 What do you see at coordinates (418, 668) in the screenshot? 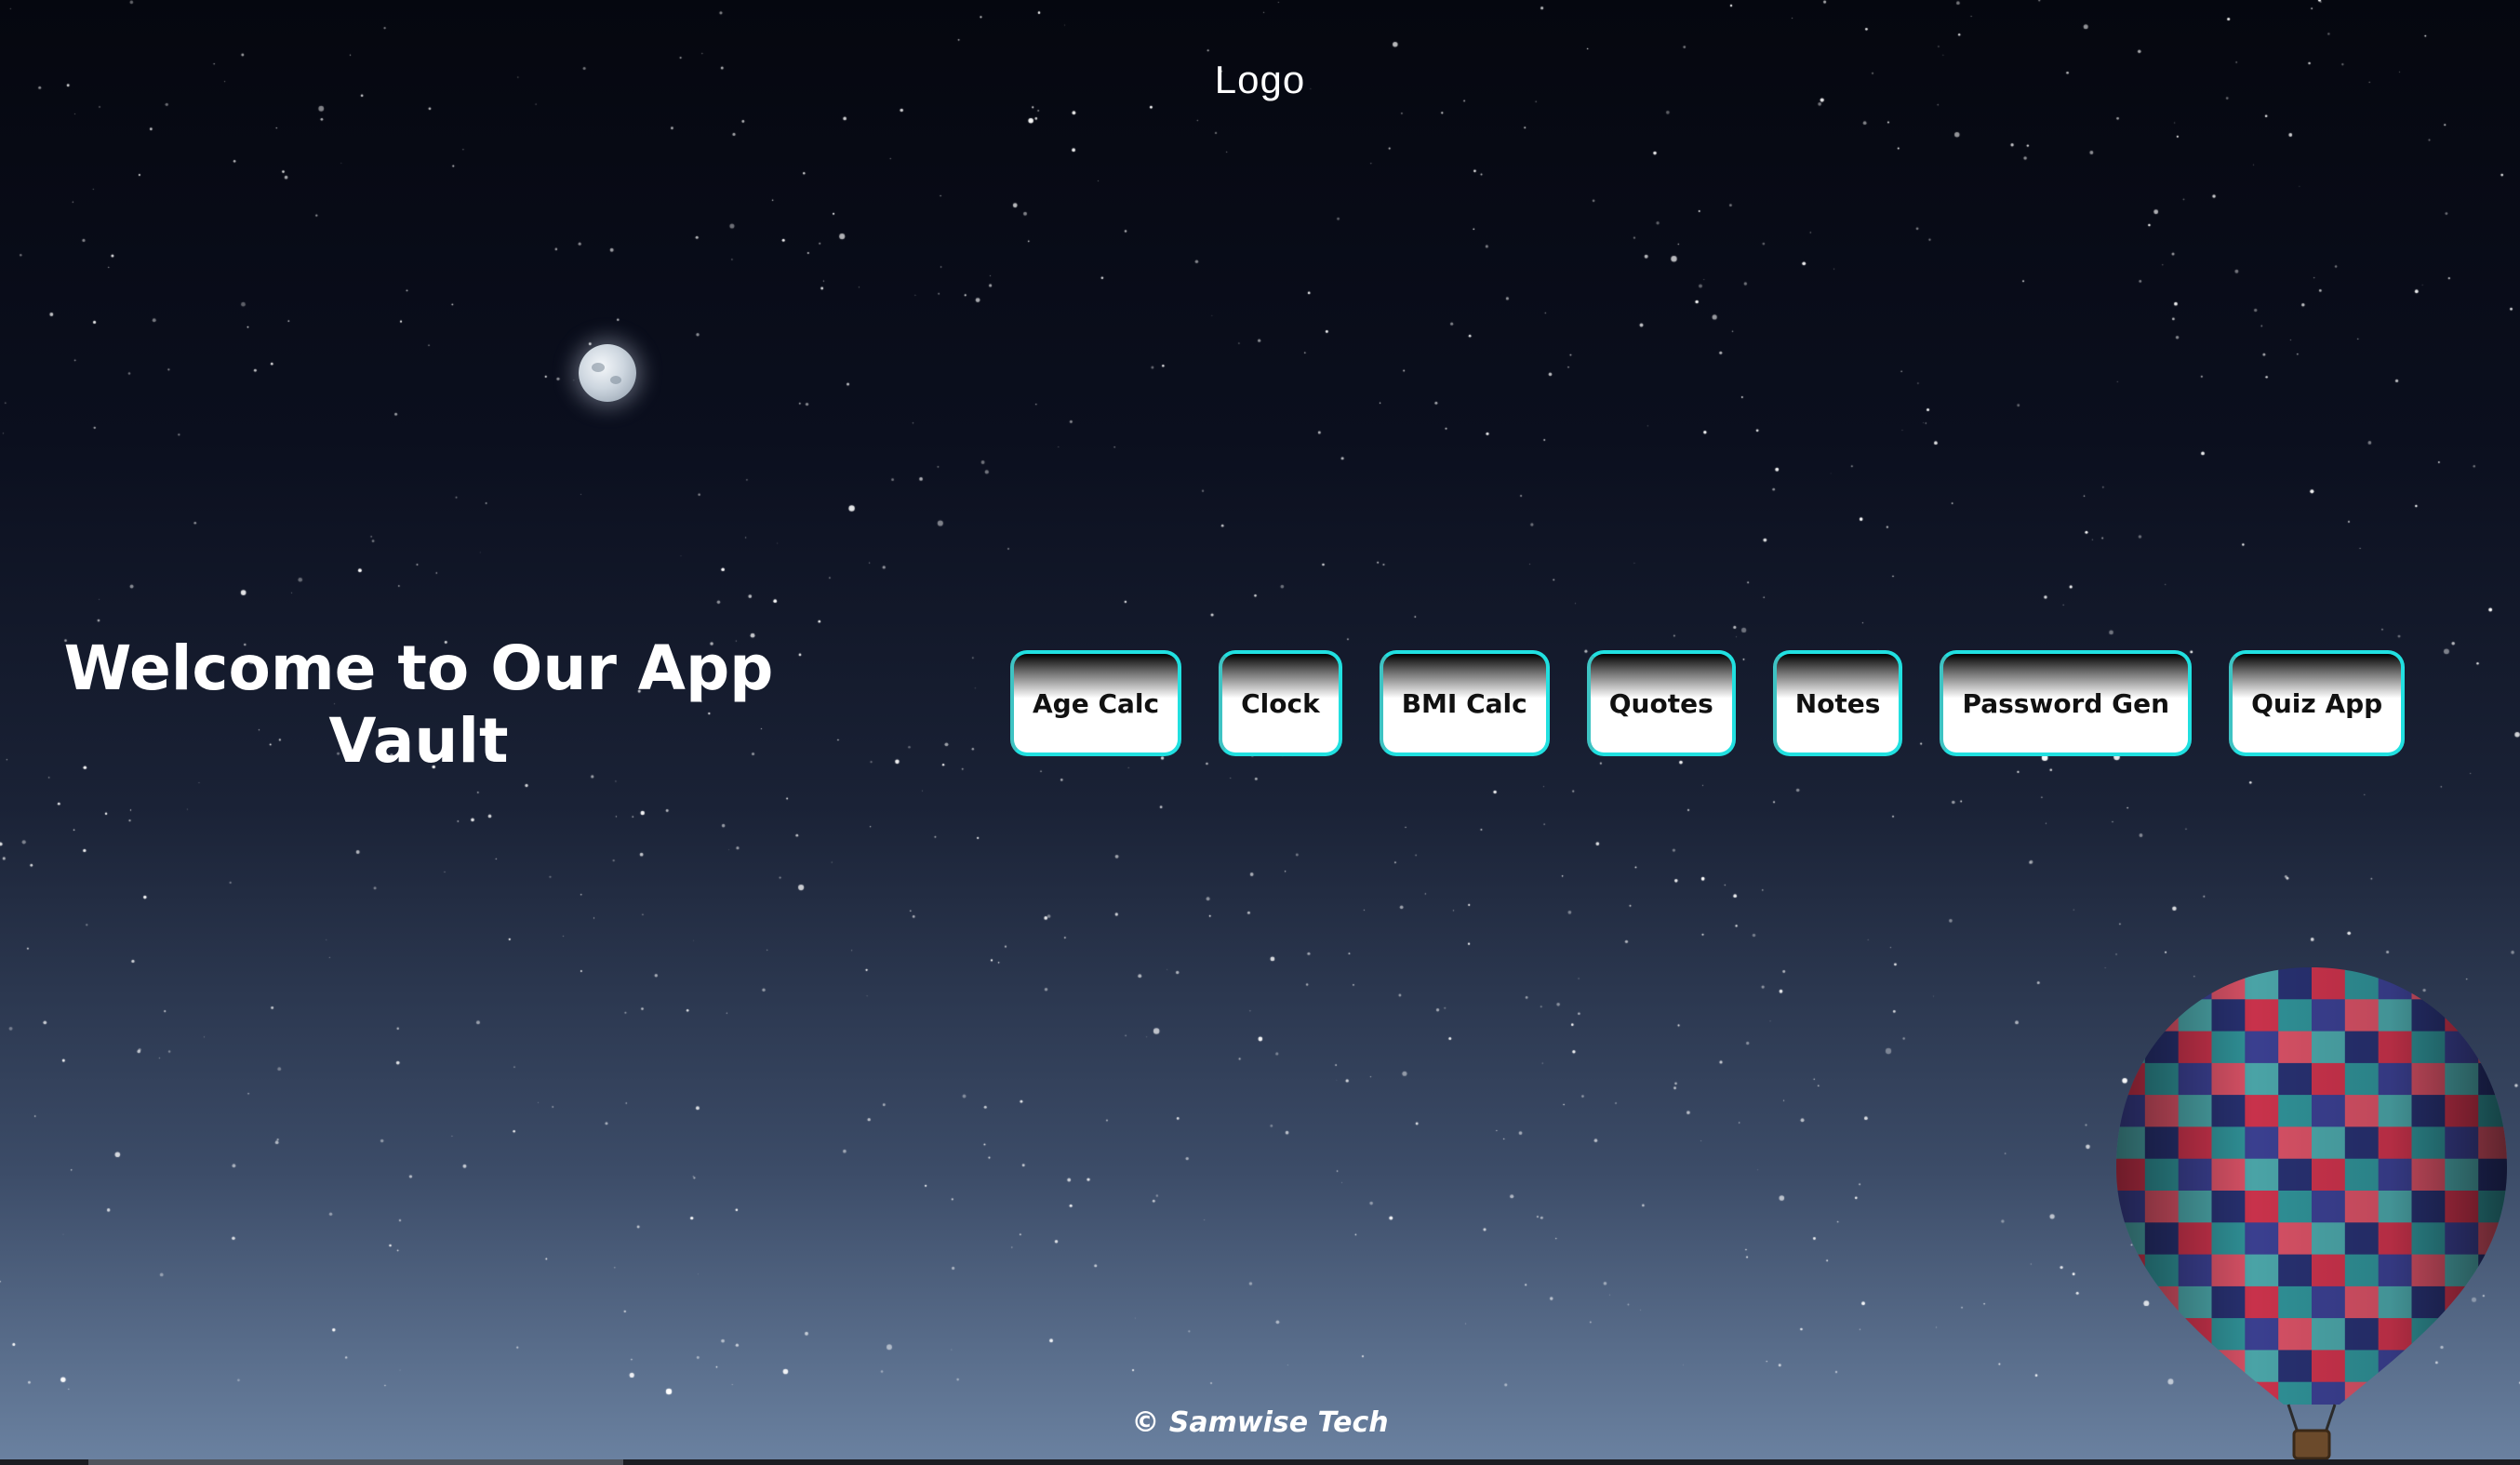
I see `page-title-line-1: Welcome to Our App` at bounding box center [418, 668].